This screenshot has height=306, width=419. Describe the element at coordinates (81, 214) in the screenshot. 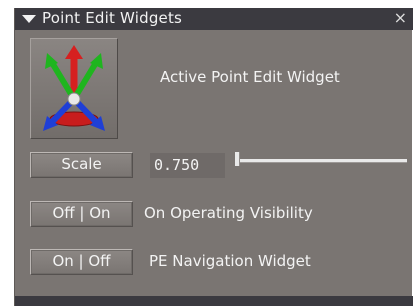

I see `visibility-toggle-button: Off | On` at that location.